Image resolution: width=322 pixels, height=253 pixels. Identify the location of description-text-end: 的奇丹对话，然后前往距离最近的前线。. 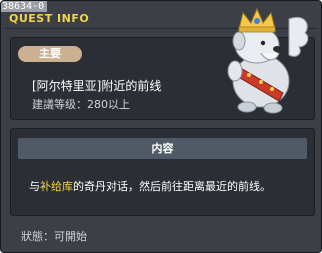
(172, 186).